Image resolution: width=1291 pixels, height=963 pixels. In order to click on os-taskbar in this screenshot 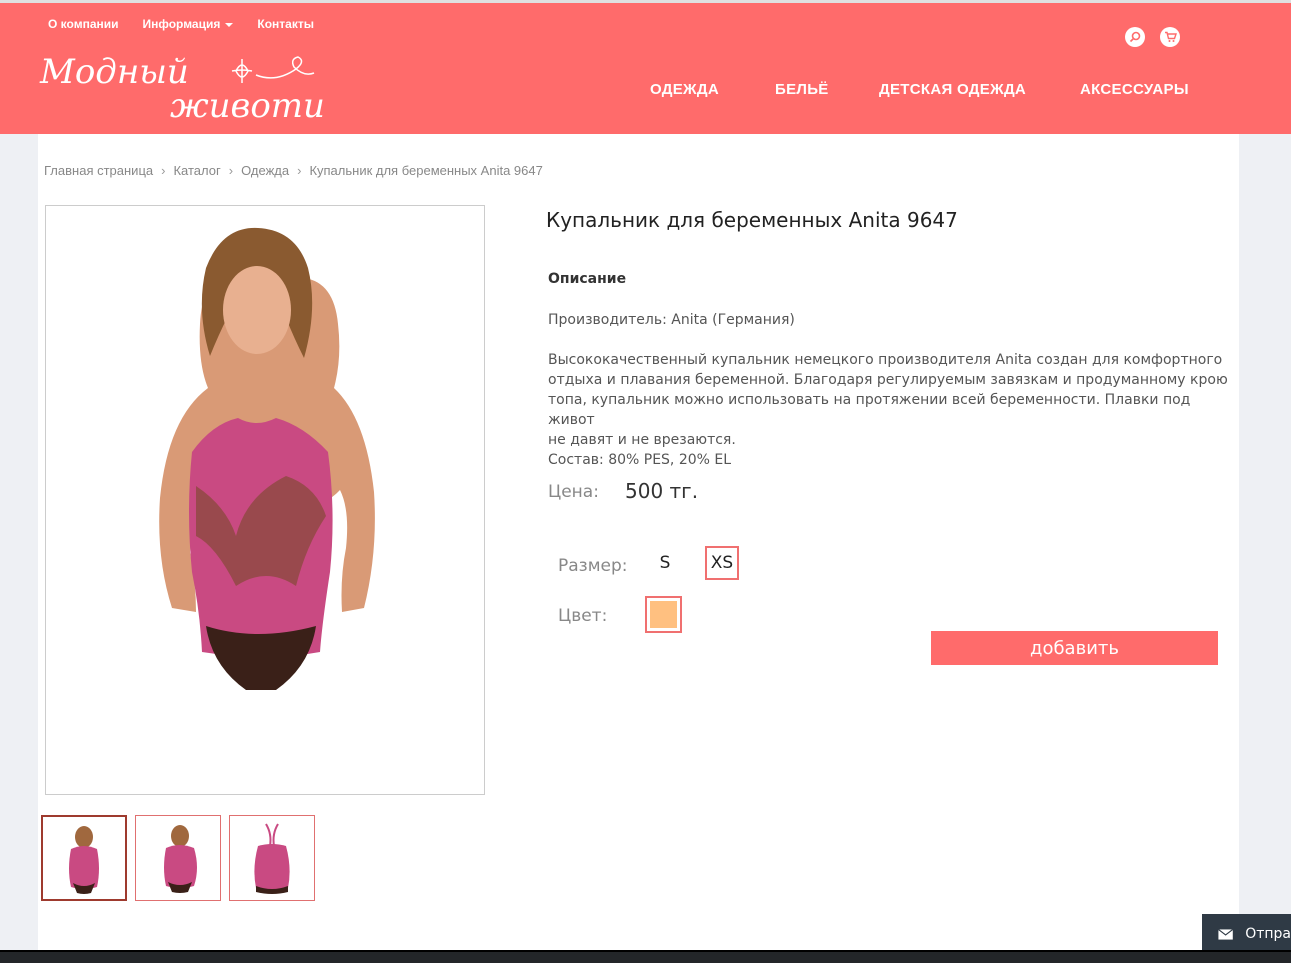, I will do `click(645, 957)`.